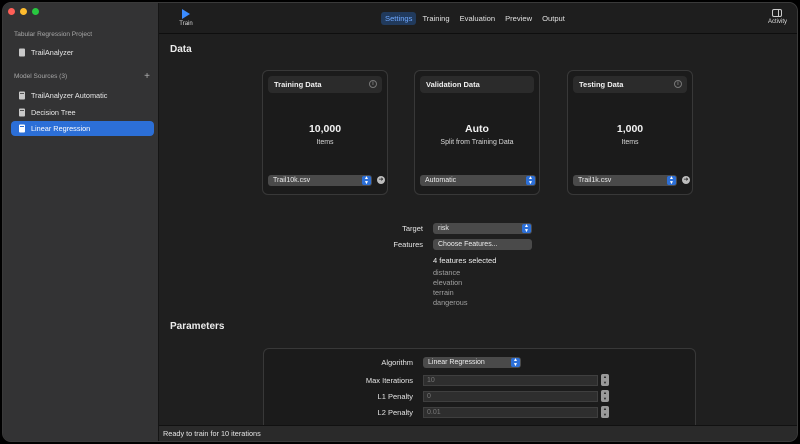 The width and height of the screenshot is (800, 444). What do you see at coordinates (395, 412) in the screenshot?
I see `l2-penalty-label: L2 Penalty` at bounding box center [395, 412].